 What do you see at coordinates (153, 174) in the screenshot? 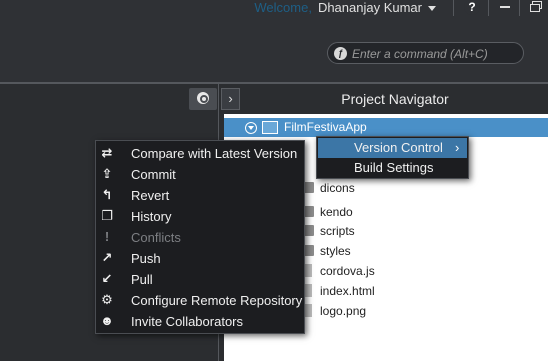
I see `menu-item-label: Commit` at bounding box center [153, 174].